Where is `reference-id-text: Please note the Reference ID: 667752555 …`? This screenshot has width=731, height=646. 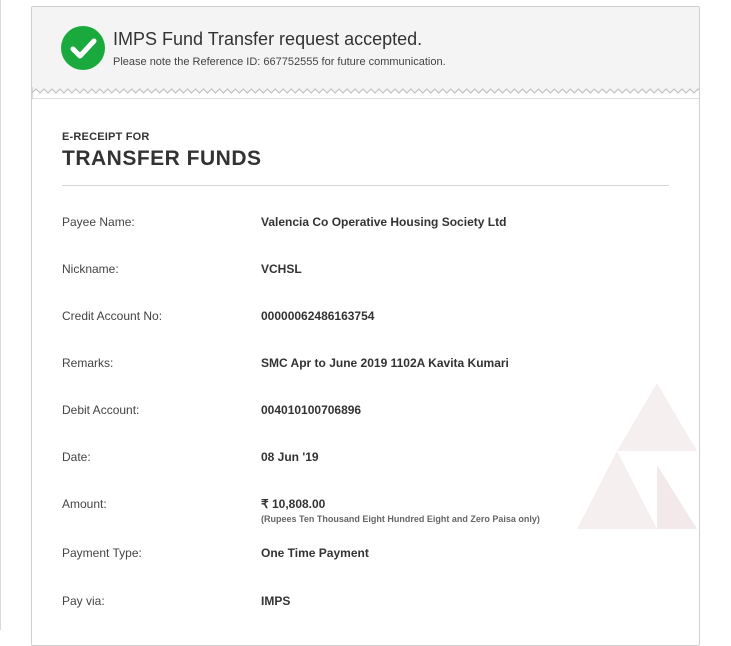 reference-id-text: Please note the Reference ID: 667752555 … is located at coordinates (279, 62).